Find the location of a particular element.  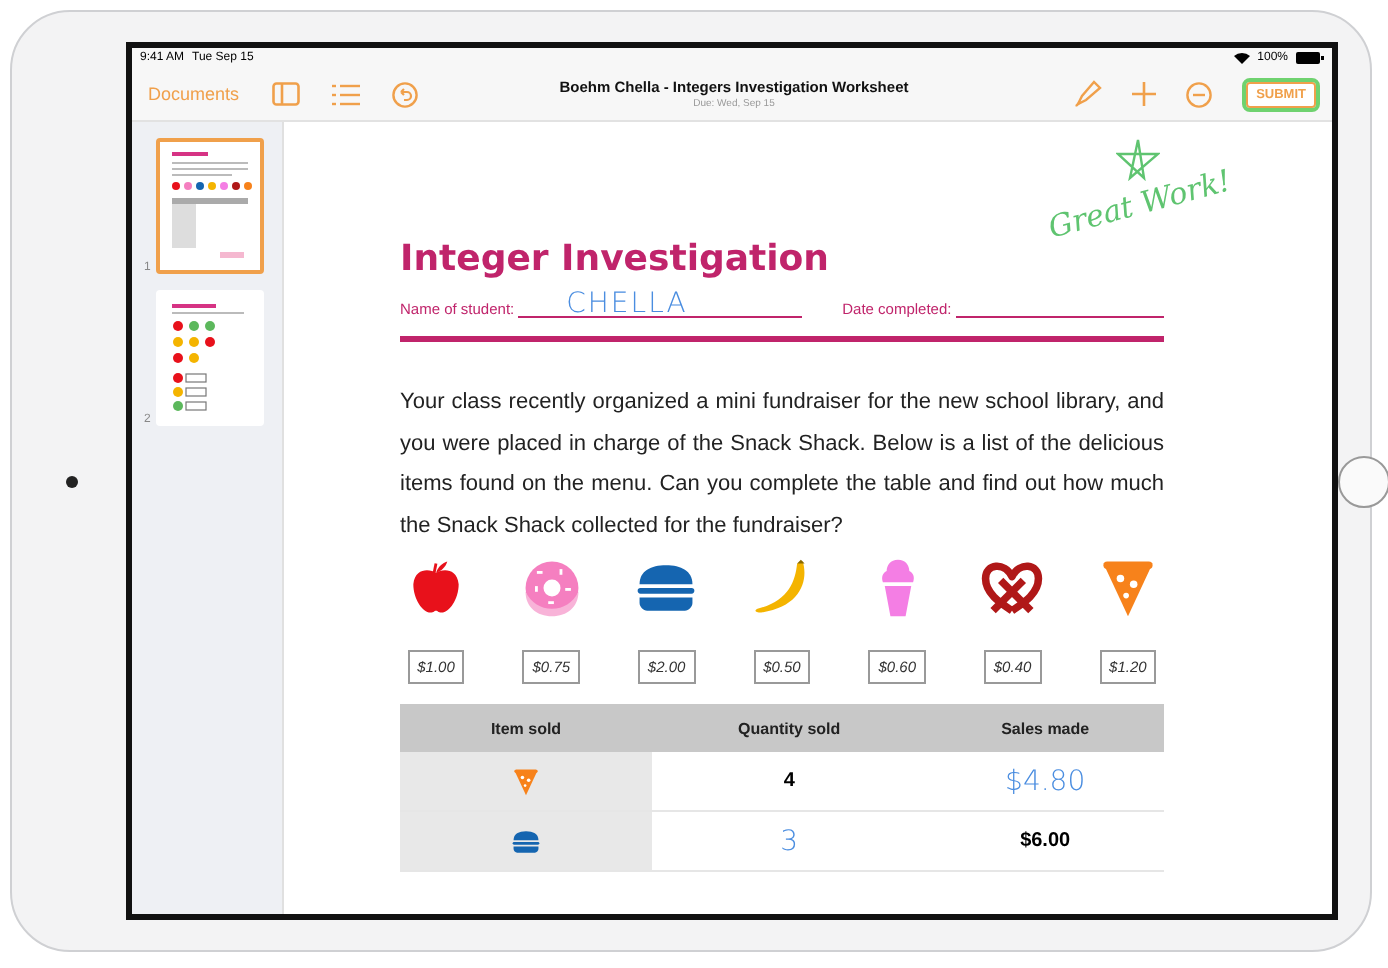

list-icon is located at coordinates (345, 94).